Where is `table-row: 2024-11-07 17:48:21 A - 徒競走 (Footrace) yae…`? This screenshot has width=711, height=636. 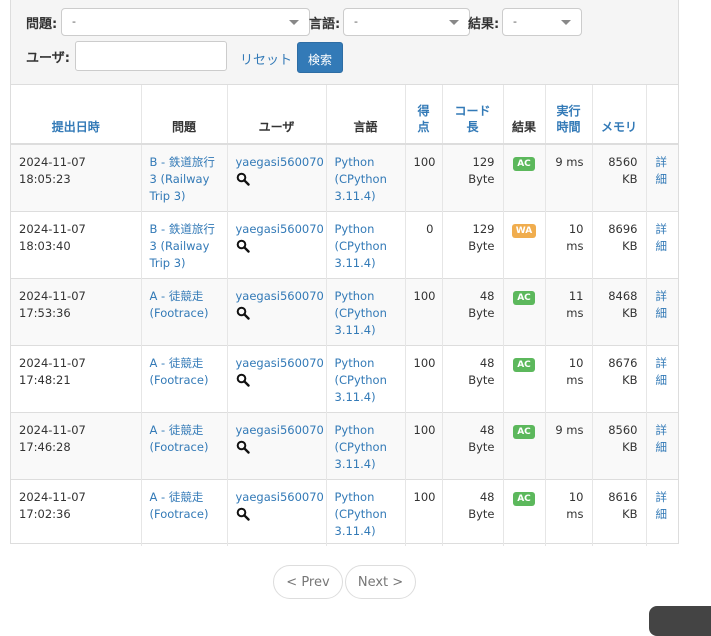 table-row: 2024-11-07 17:48:21 A - 徒競走 (Footrace) yae… is located at coordinates (344, 378).